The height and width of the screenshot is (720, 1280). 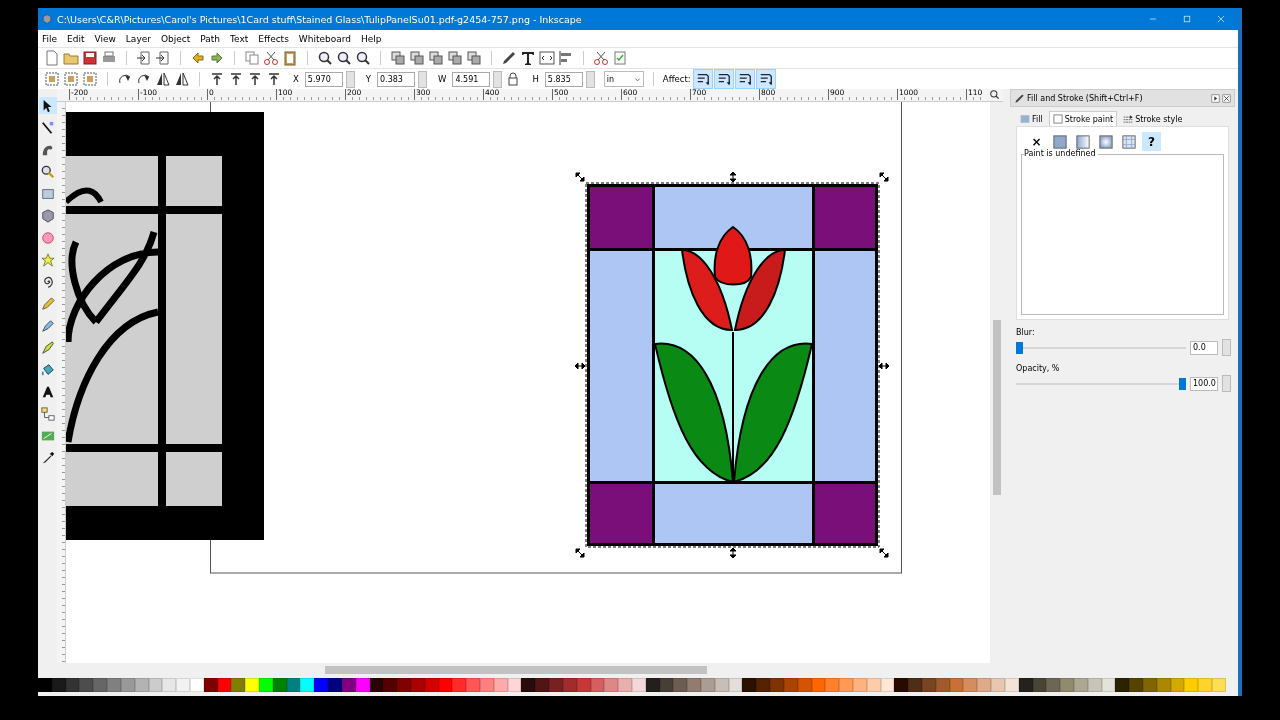 I want to click on field-label: H, so click(x=535, y=79).